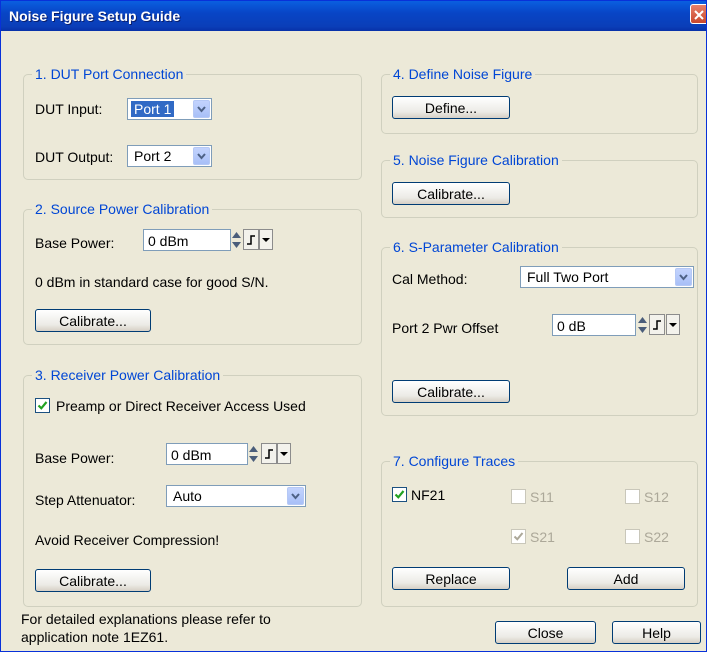 This screenshot has width=707, height=652. Describe the element at coordinates (109, 74) in the screenshot. I see `group-title: 1. DUT Port Connection` at that location.